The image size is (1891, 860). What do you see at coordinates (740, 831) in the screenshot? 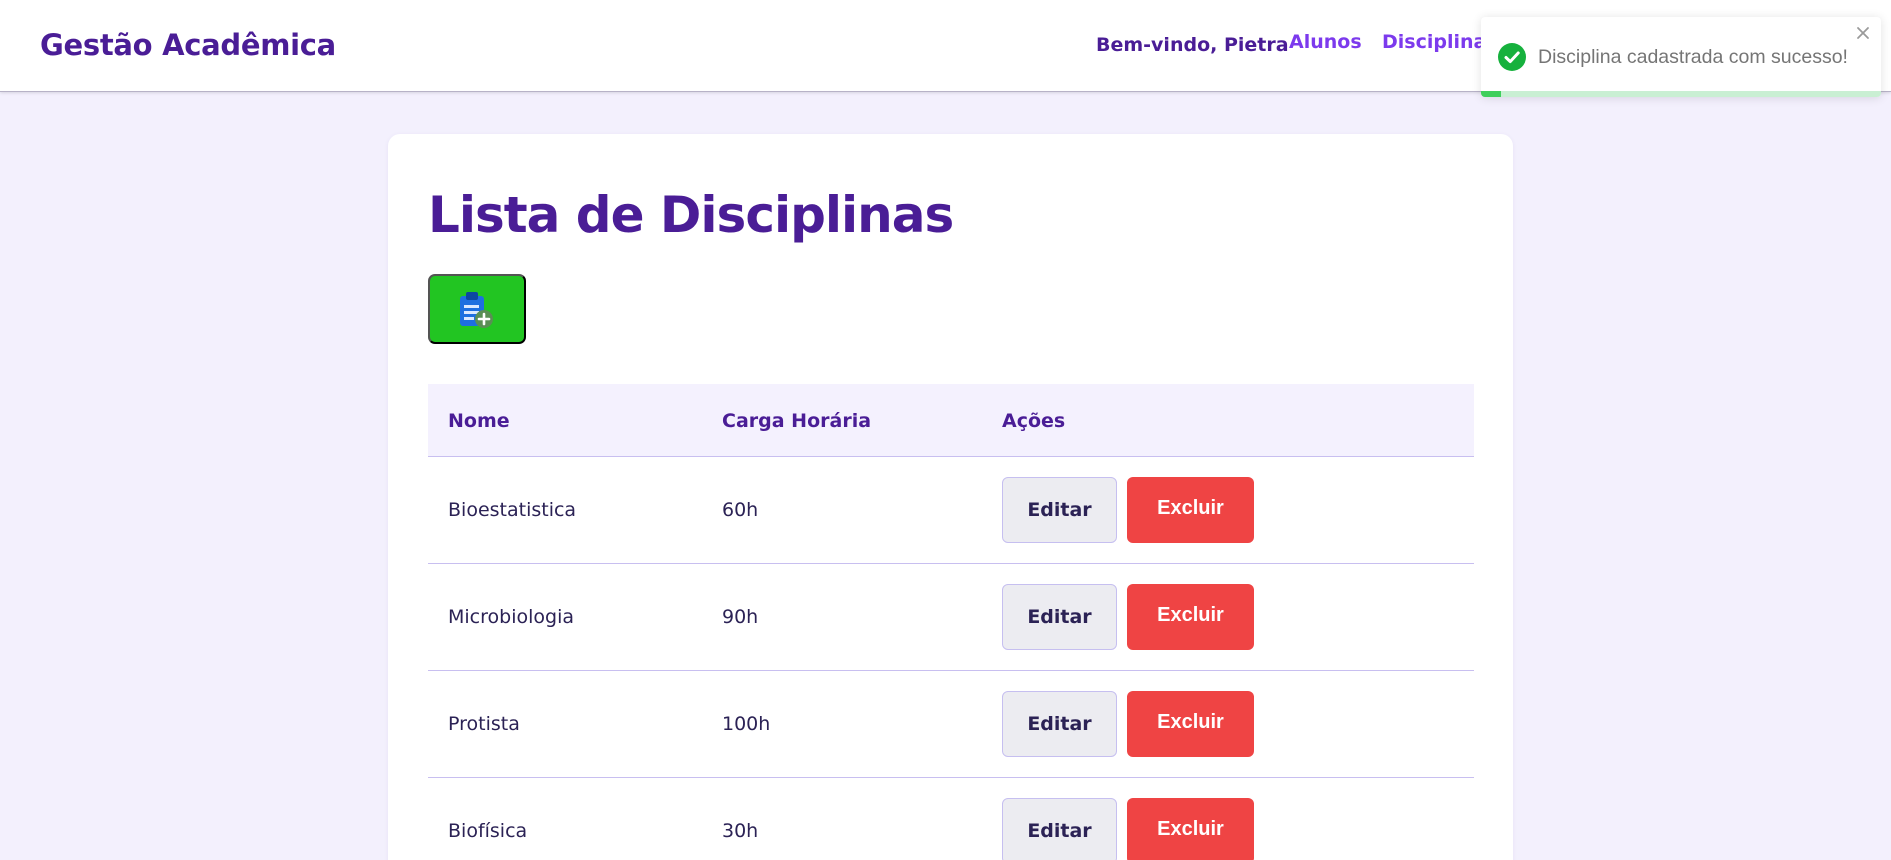
I see `cell-carga: 30h` at bounding box center [740, 831].